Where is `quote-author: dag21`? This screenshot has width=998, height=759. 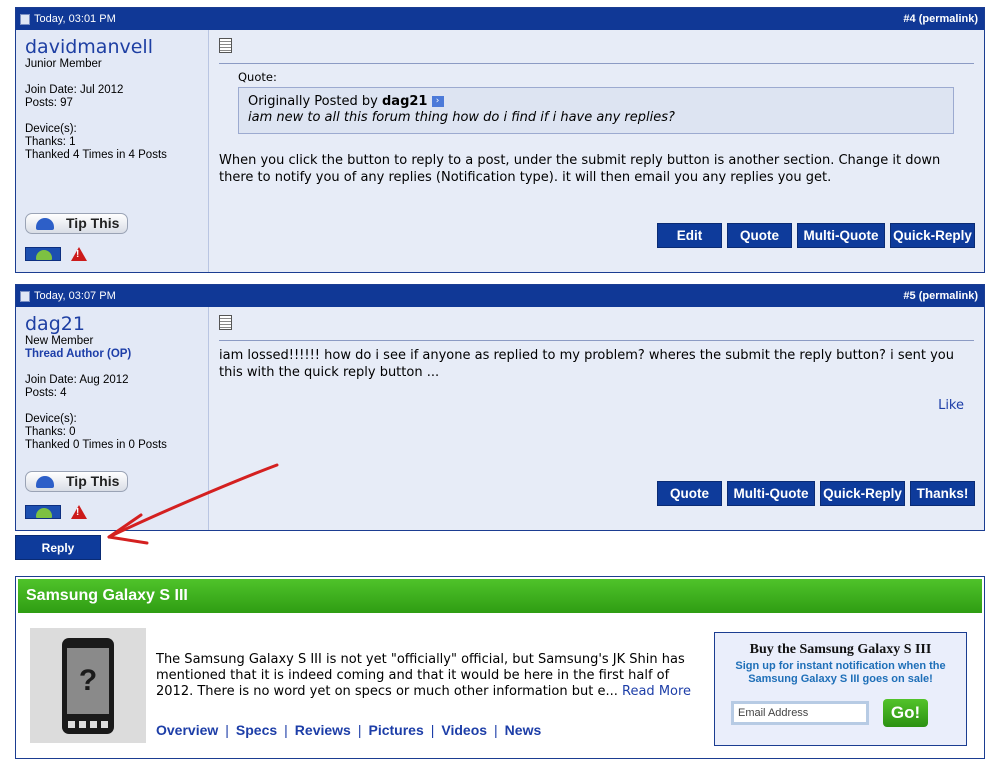
quote-author: dag21 is located at coordinates (404, 101).